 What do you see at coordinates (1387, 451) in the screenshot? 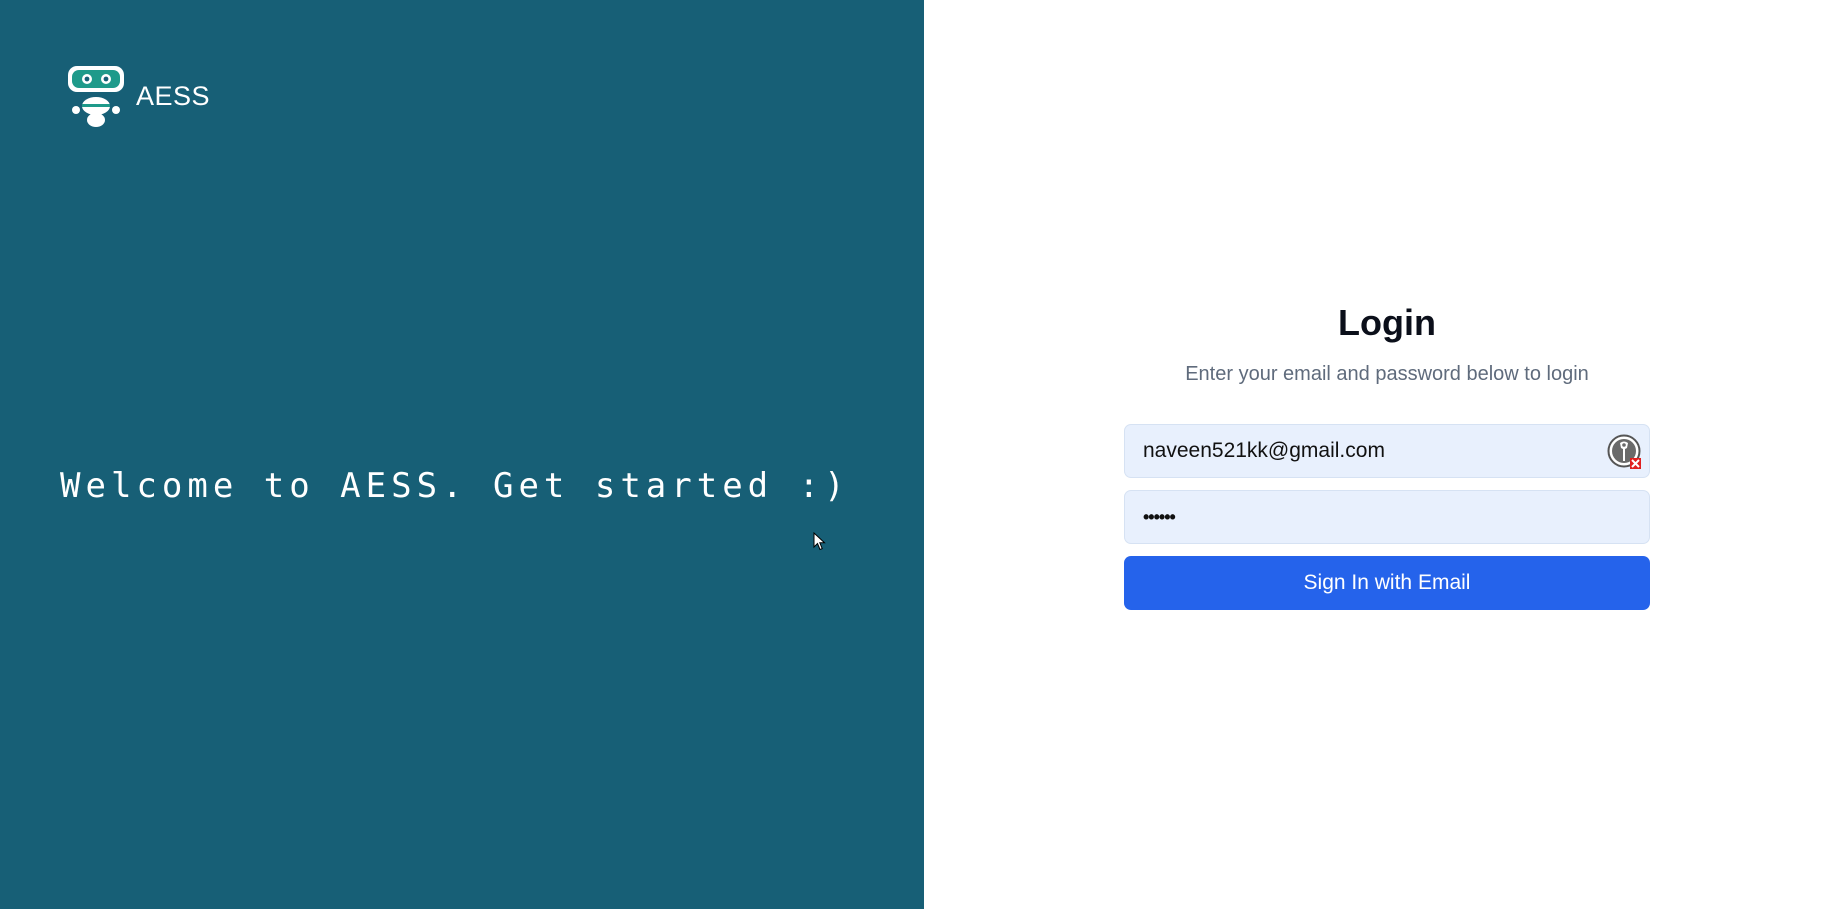
I see `email-field: naveen521kk@gmail.com` at bounding box center [1387, 451].